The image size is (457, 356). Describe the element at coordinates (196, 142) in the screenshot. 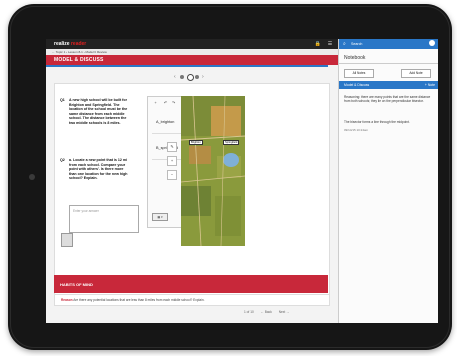

I see `map-label-left: Brighton` at that location.